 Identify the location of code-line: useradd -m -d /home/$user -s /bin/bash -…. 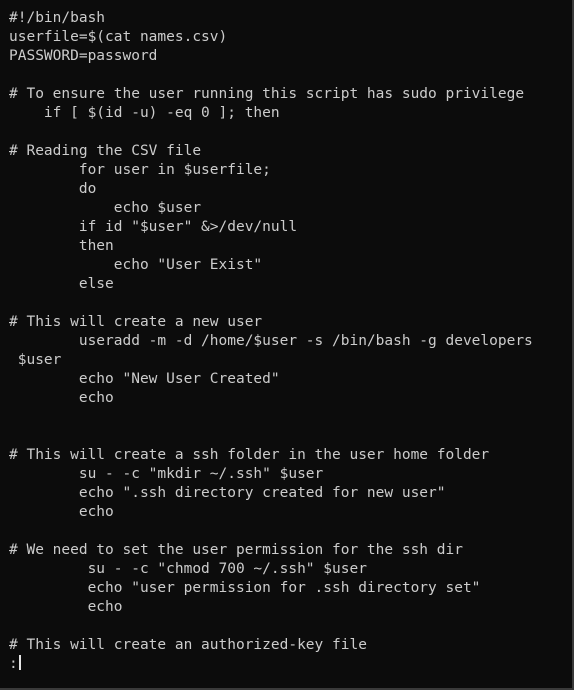
(271, 341).